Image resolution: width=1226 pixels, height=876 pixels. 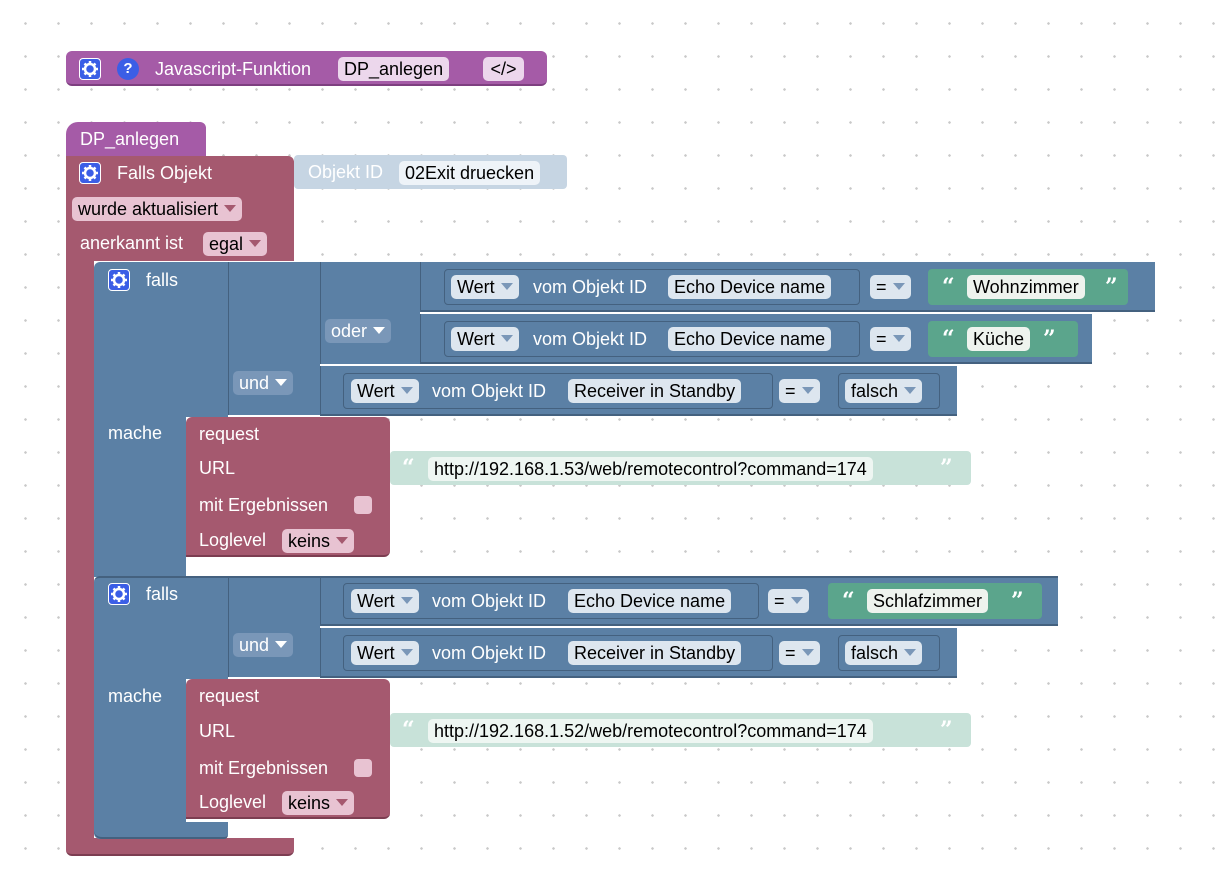 What do you see at coordinates (217, 731) in the screenshot?
I see `url-label: URL` at bounding box center [217, 731].